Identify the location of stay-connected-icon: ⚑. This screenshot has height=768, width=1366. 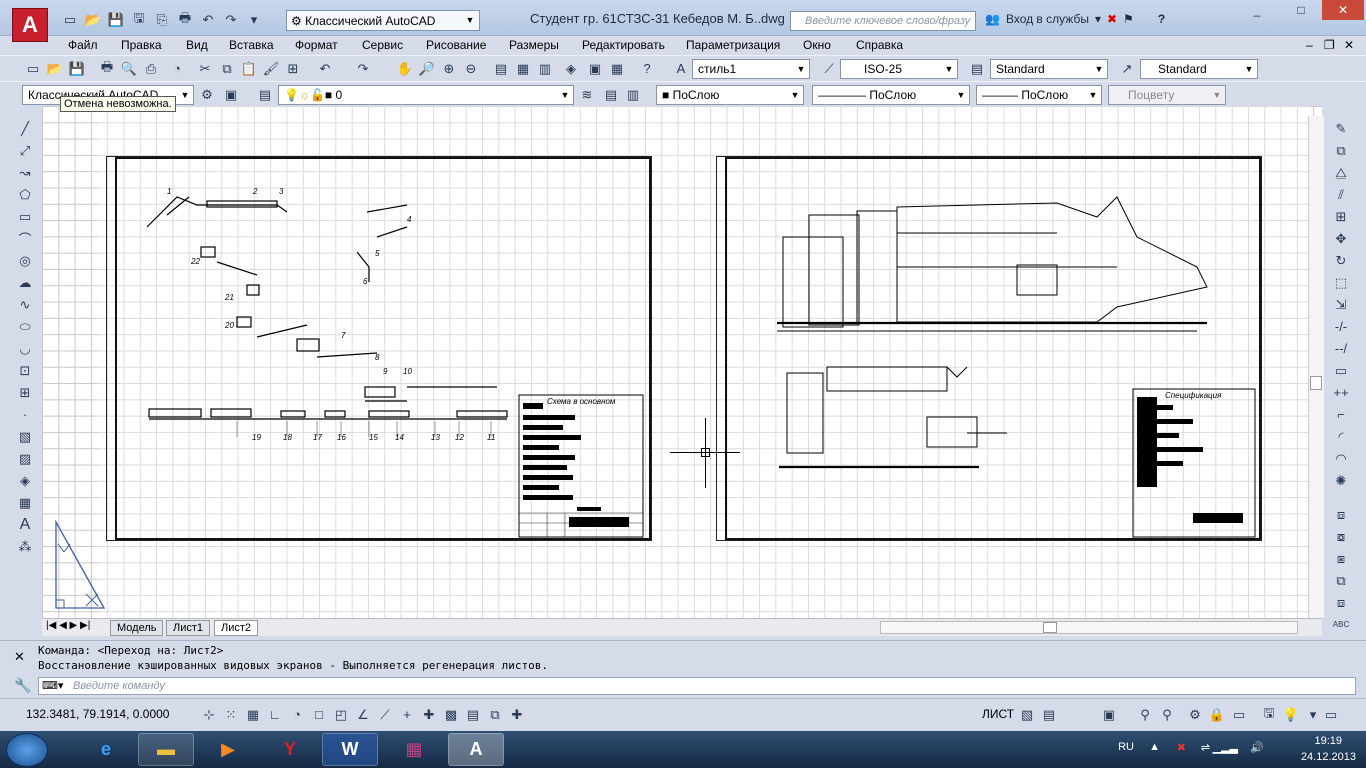
(1128, 19).